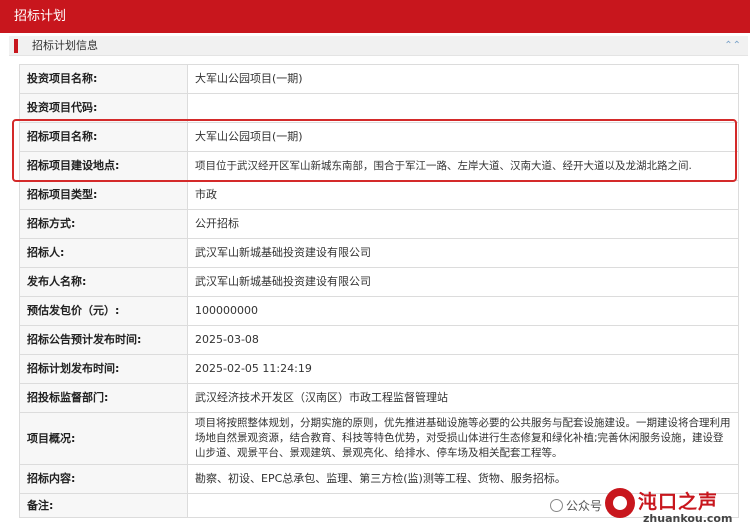 The height and width of the screenshot is (530, 750). I want to click on row-value: 2025-03-08, so click(463, 340).